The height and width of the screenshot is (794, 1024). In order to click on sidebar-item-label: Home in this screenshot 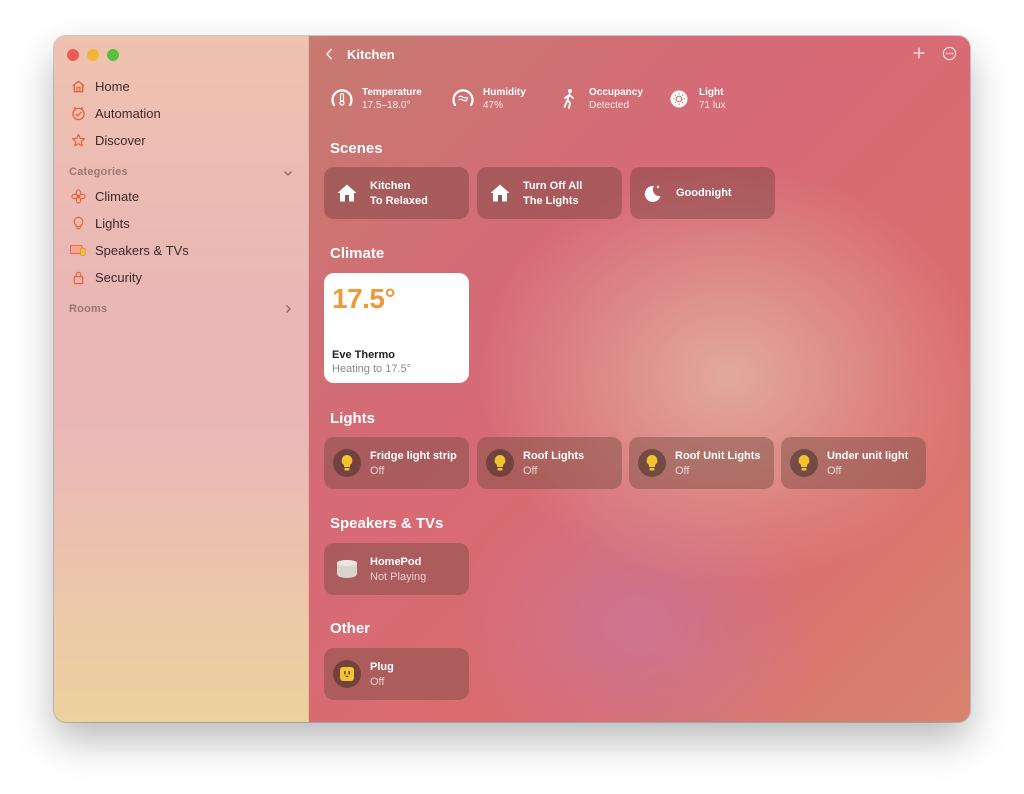, I will do `click(112, 86)`.